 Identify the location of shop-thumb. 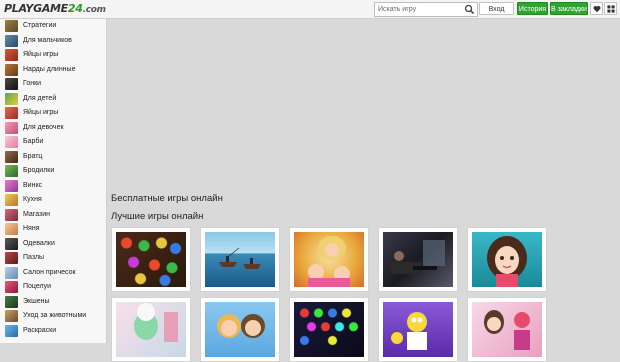
(11, 214).